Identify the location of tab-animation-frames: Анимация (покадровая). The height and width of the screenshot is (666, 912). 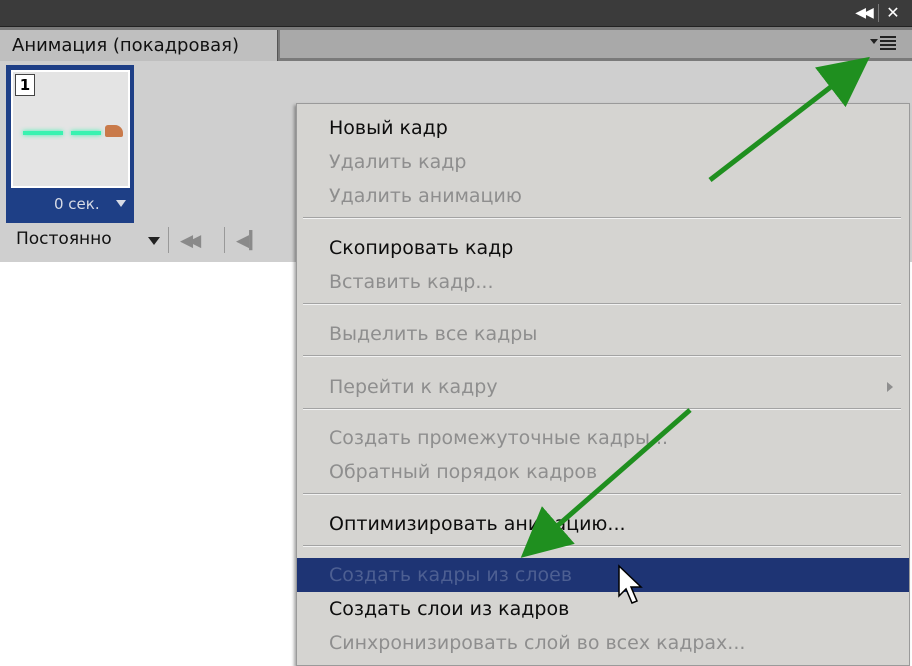
(139, 45).